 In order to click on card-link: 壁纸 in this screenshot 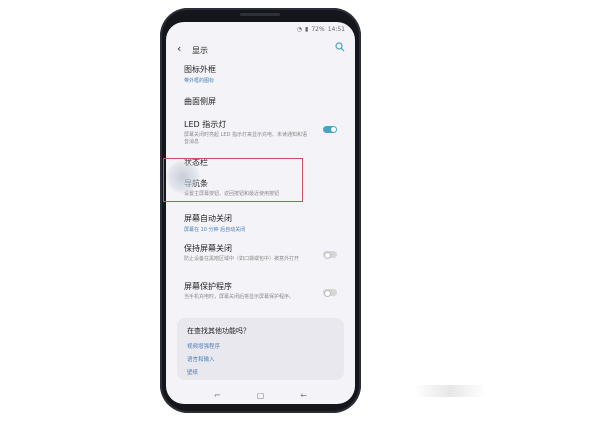, I will do `click(192, 372)`.